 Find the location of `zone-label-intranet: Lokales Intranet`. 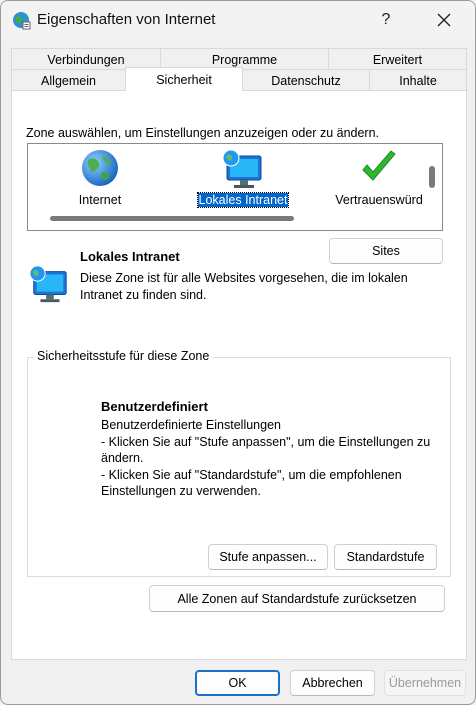

zone-label-intranet: Lokales Intranet is located at coordinates (243, 200).